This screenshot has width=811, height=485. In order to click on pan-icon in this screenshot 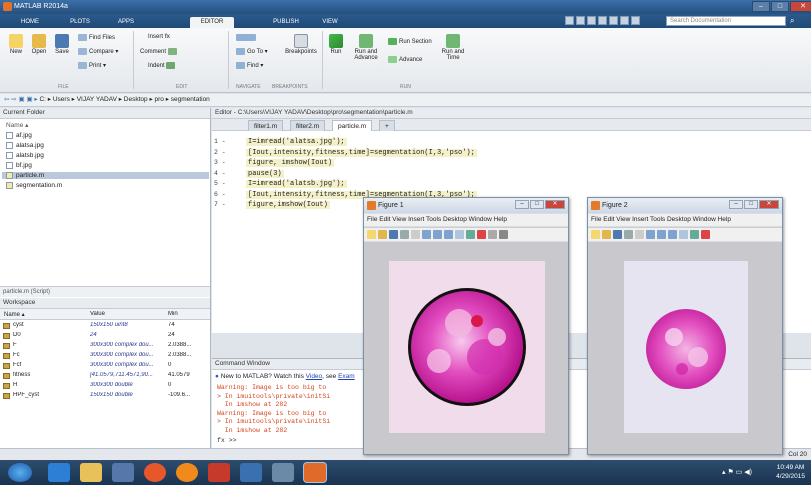, I will do `click(672, 234)`.